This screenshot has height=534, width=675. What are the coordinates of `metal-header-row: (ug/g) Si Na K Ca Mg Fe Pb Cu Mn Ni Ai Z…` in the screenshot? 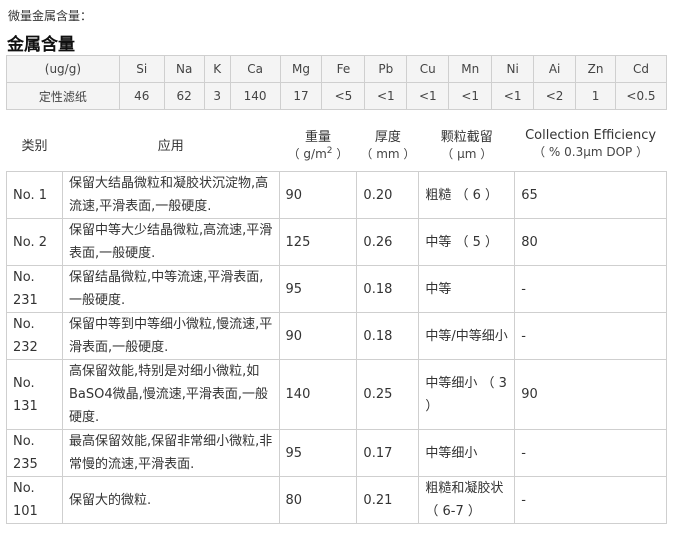 It's located at (336, 69).